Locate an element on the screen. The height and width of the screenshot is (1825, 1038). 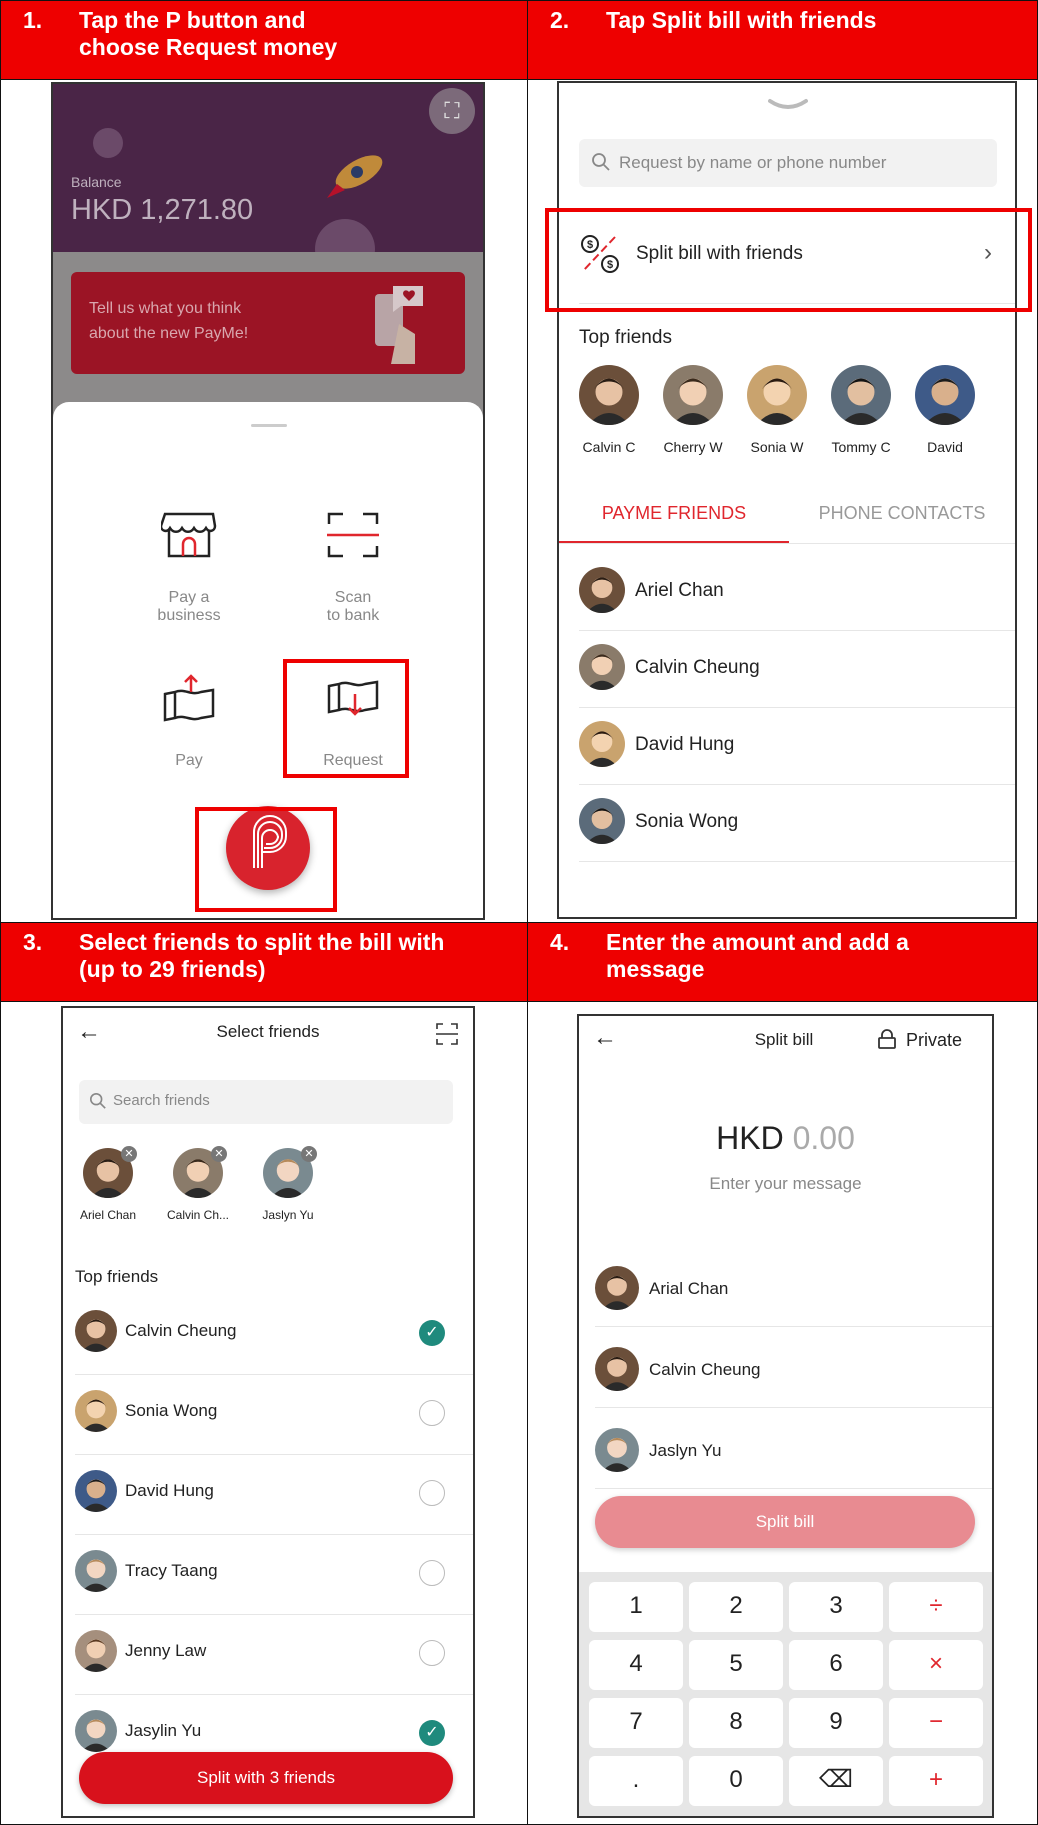
digit-key-8: 8 is located at coordinates (736, 1723).